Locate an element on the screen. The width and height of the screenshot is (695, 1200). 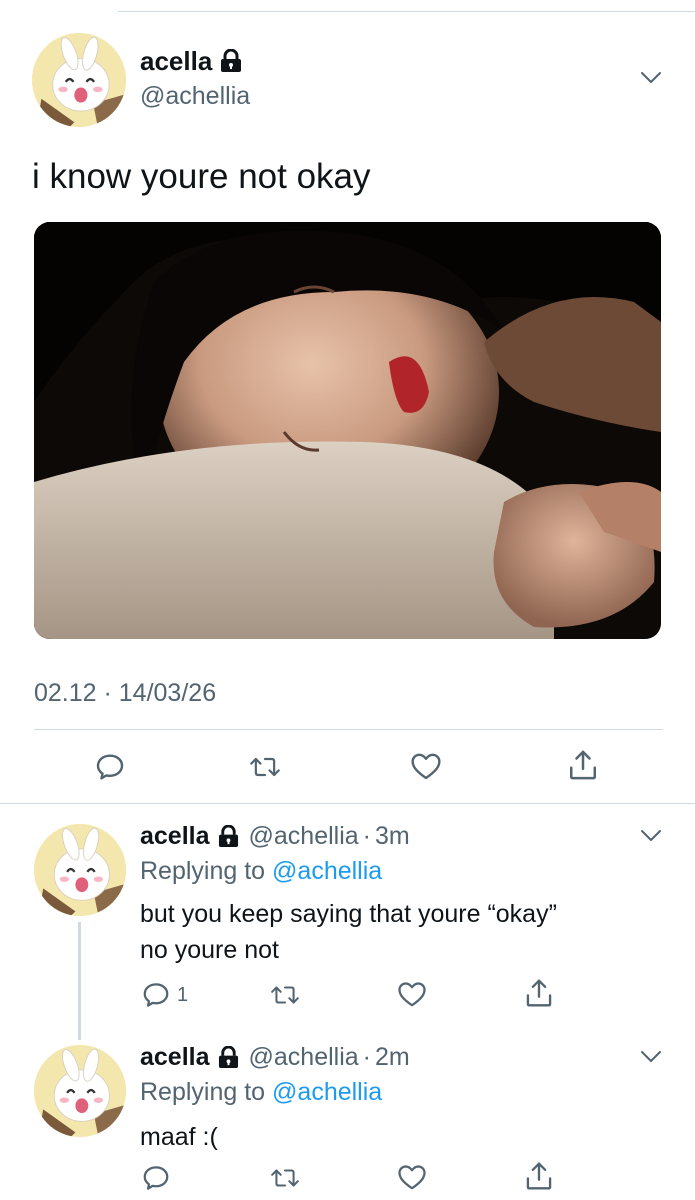
tweet-timestamp: 02.12 · 14/03/26 is located at coordinates (125, 693).